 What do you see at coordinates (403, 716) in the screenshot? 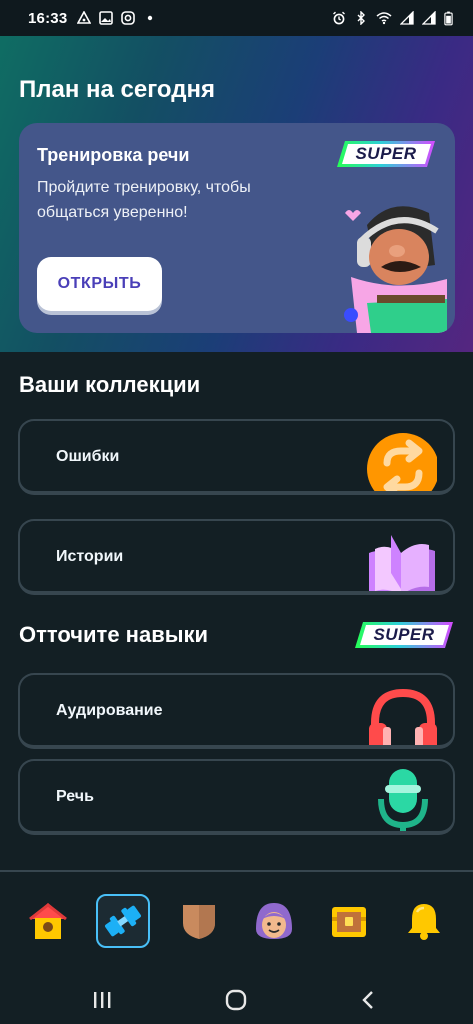
I see `headphones-icon` at bounding box center [403, 716].